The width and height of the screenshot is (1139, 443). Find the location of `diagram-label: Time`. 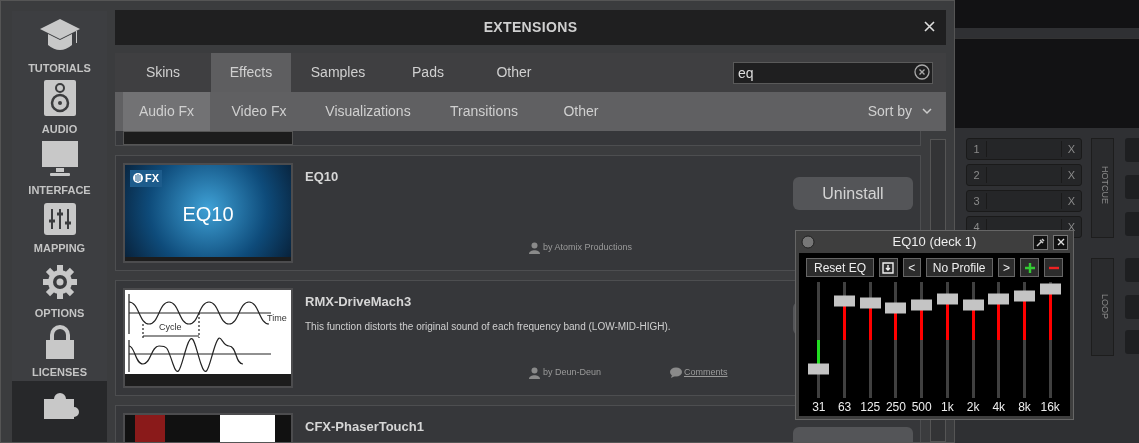

diagram-label: Time is located at coordinates (277, 318).